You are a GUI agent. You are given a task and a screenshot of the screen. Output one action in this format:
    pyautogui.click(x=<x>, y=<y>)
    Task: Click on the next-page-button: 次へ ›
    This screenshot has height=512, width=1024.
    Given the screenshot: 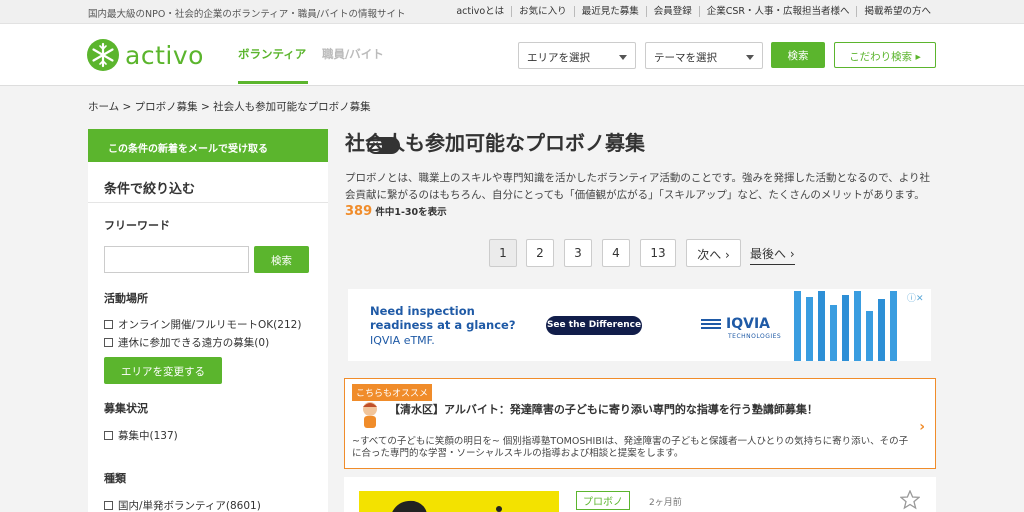 What is the action you would take?
    pyautogui.click(x=713, y=253)
    